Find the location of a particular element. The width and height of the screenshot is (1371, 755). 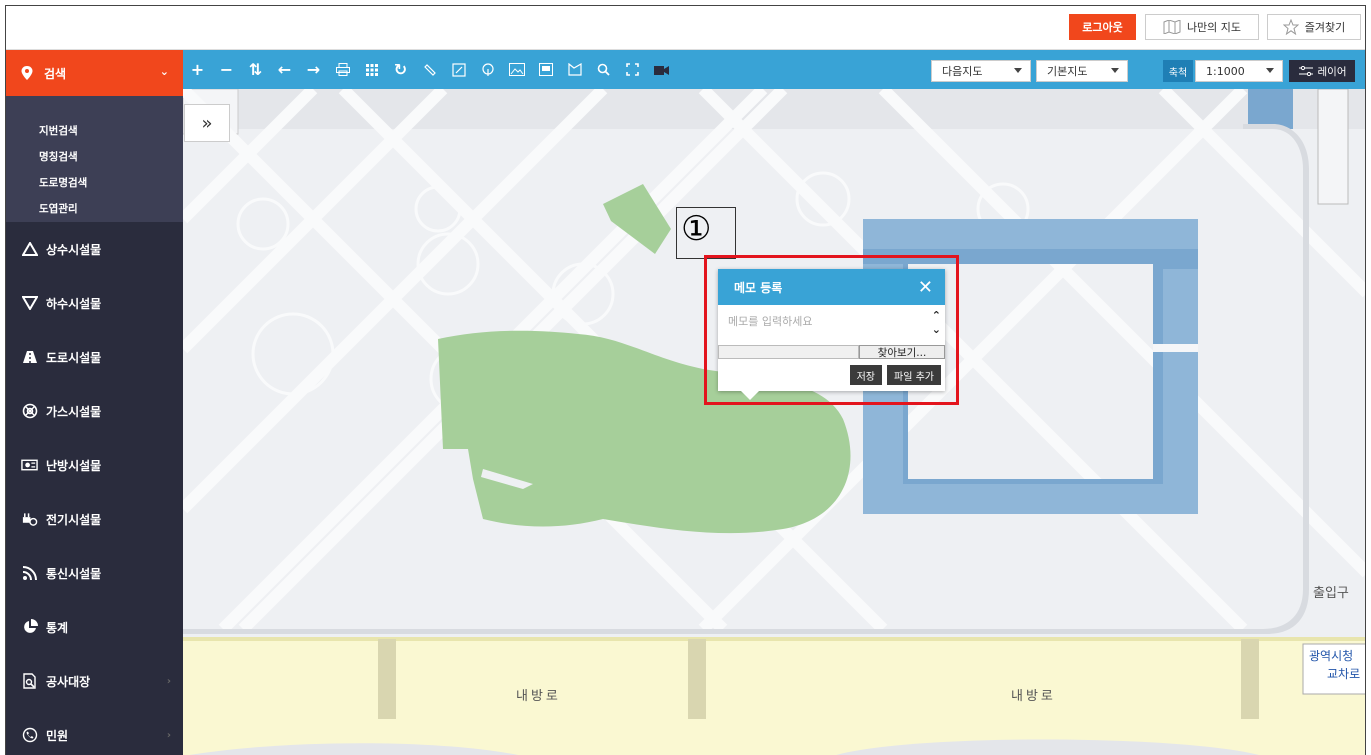

memo-header: 메모 등록 ✕ is located at coordinates (831, 287).